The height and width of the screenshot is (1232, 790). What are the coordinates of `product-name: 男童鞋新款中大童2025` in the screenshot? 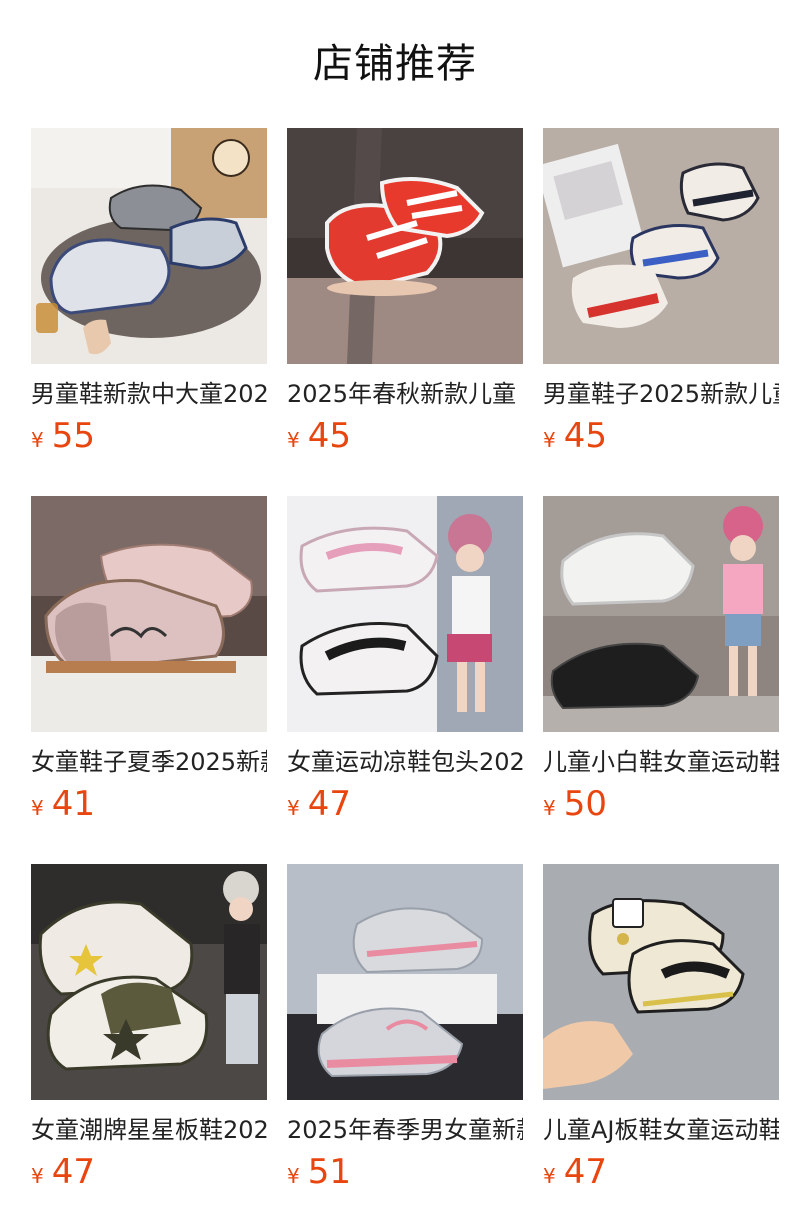 It's located at (149, 394).